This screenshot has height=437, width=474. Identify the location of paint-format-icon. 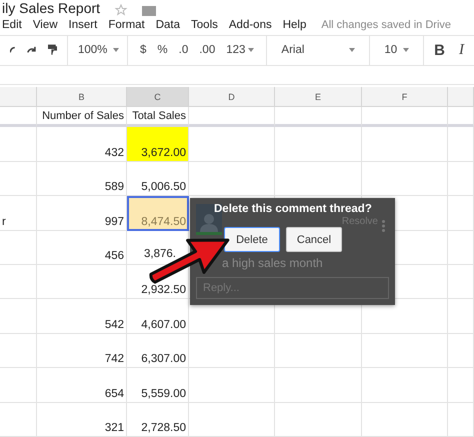
(52, 50).